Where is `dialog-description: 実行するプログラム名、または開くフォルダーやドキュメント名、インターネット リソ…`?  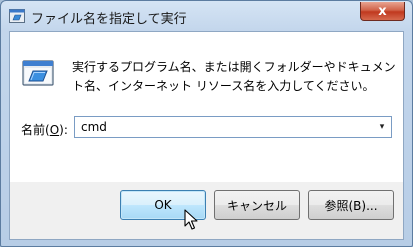
dialog-description: 実行するプログラム名、または開くフォルダーやドキュメント名、インターネット リソ… is located at coordinates (234, 76).